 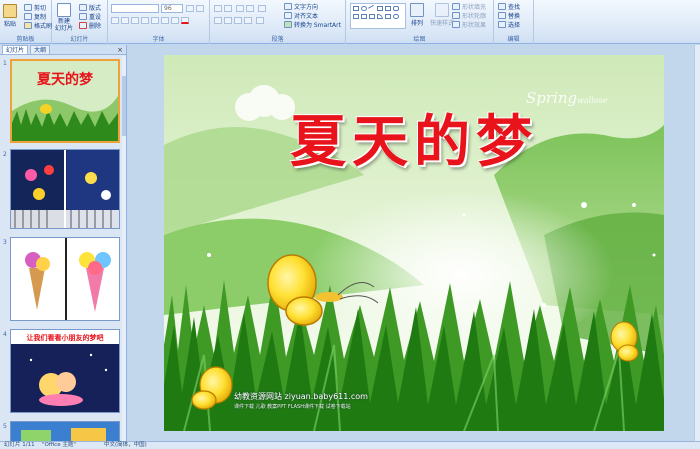 What do you see at coordinates (218, 8) in the screenshot?
I see `bullets-icon` at bounding box center [218, 8].